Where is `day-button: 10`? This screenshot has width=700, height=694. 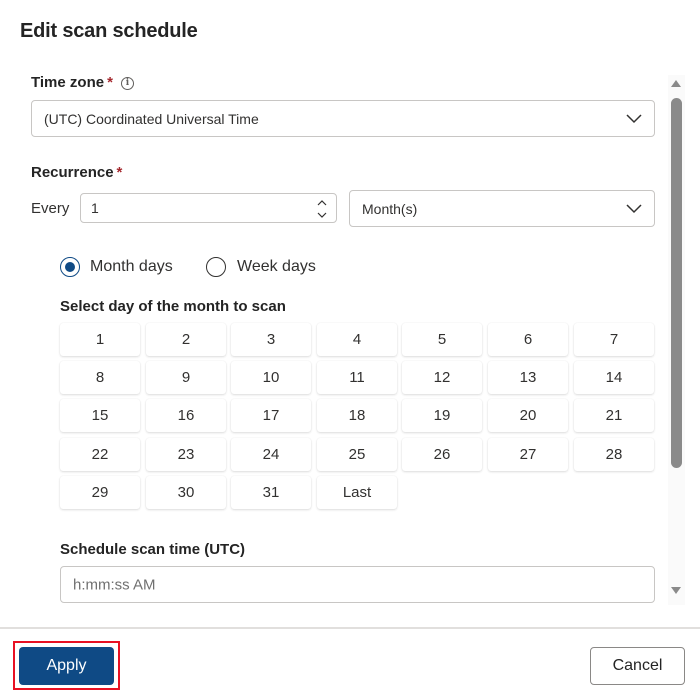
day-button: 10 is located at coordinates (271, 377).